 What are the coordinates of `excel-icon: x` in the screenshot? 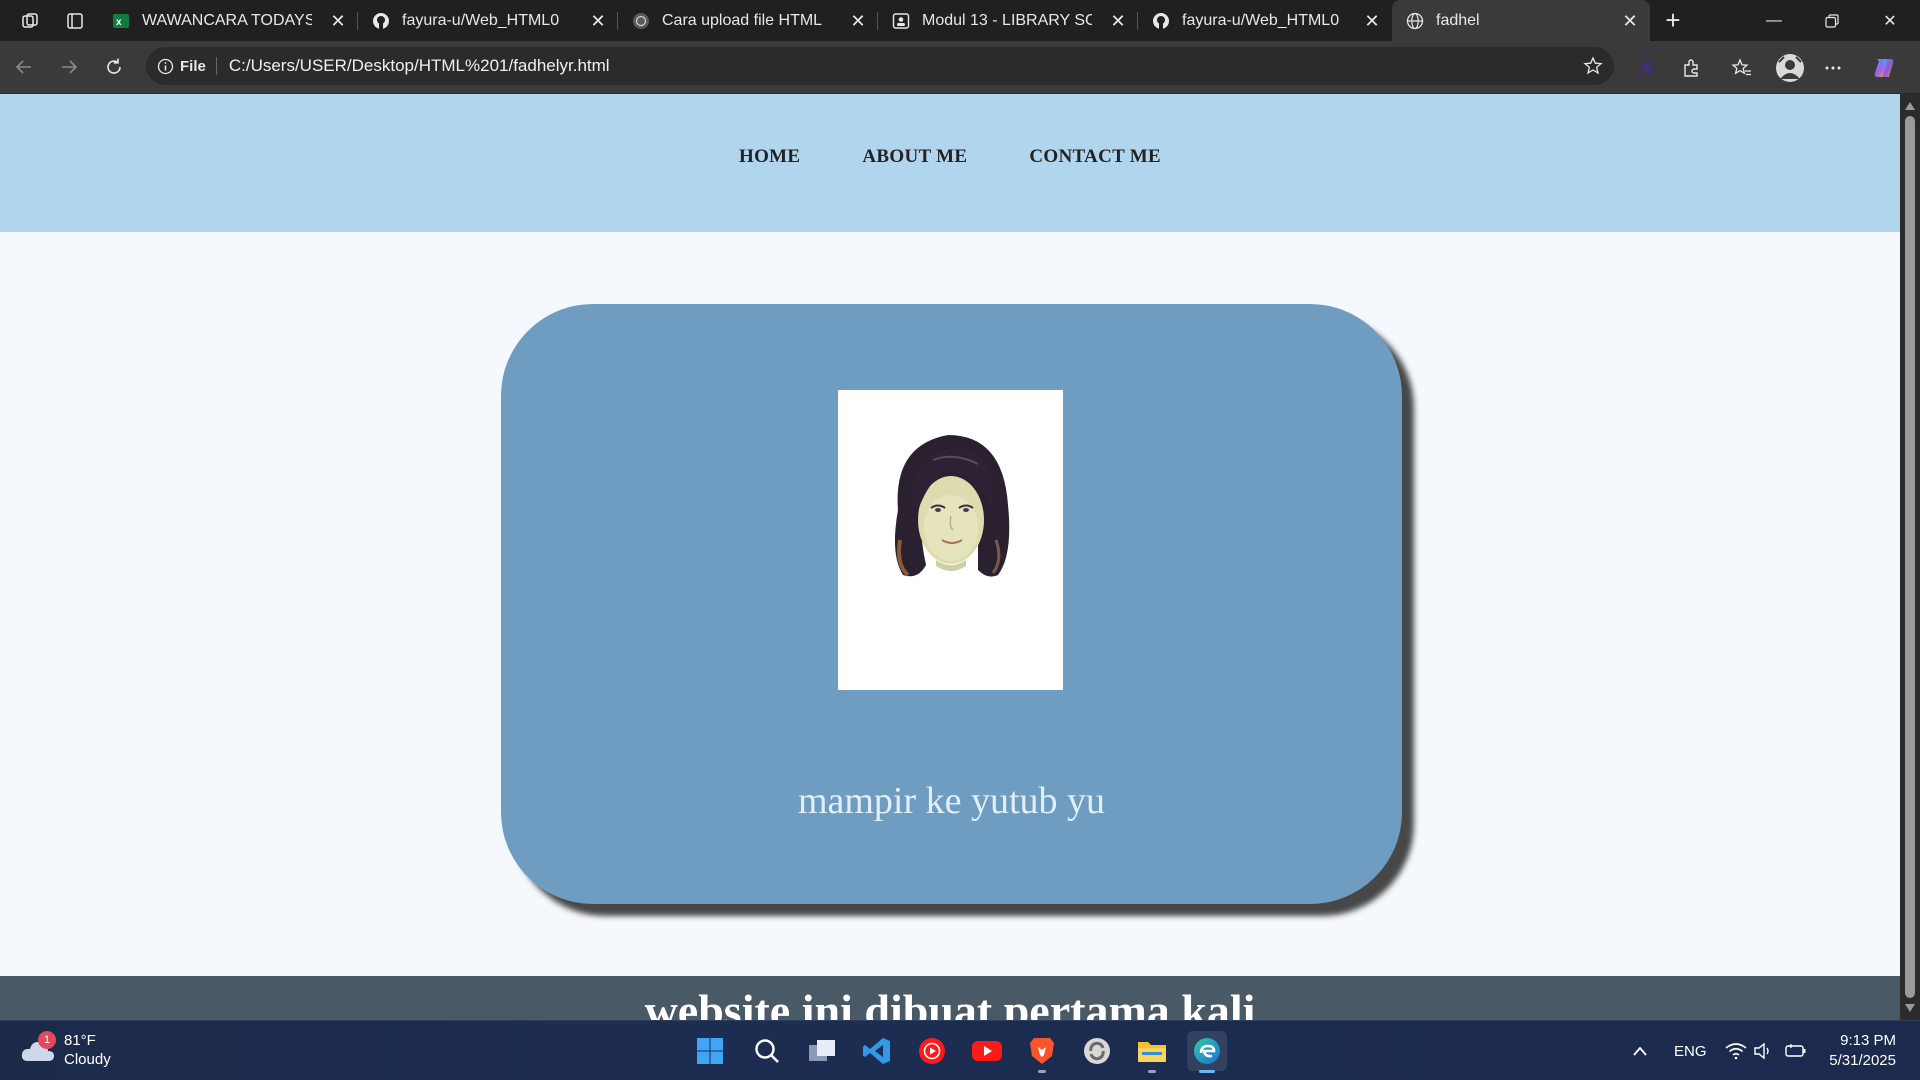 It's located at (121, 21).